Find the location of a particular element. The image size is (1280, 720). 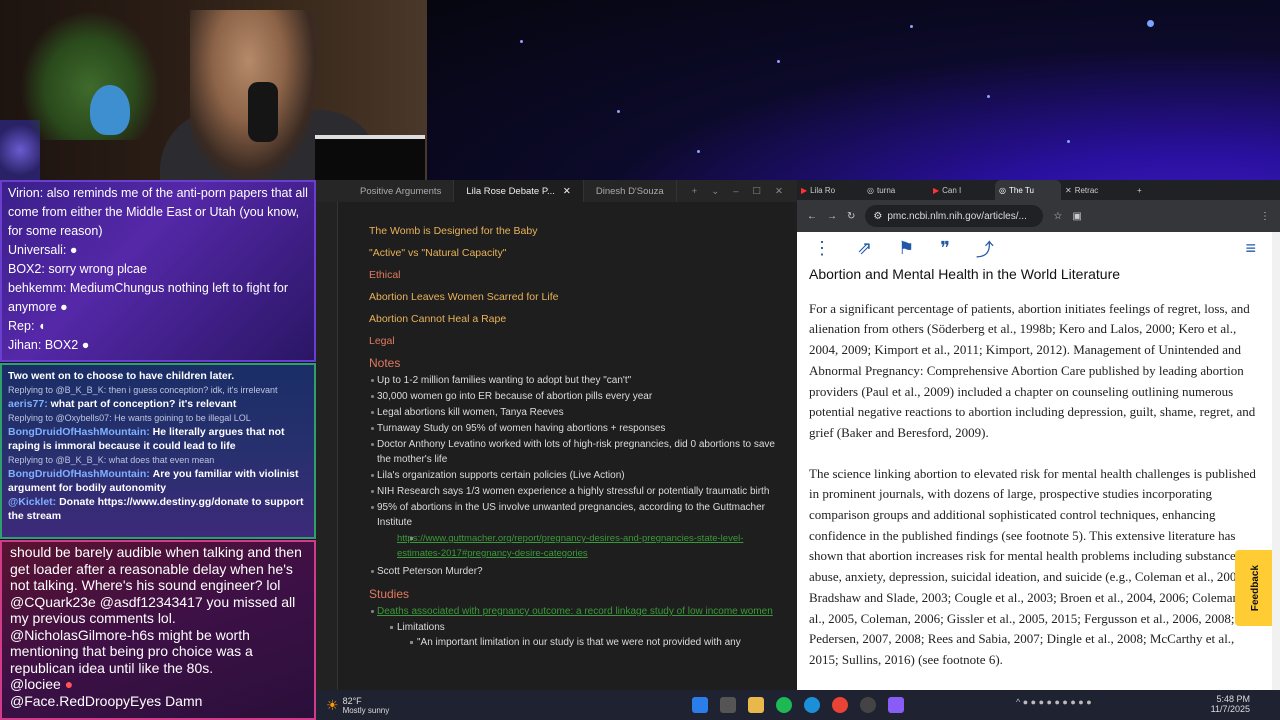

note-heading: "Active" vs "Natural Capacity" is located at coordinates (573, 253).